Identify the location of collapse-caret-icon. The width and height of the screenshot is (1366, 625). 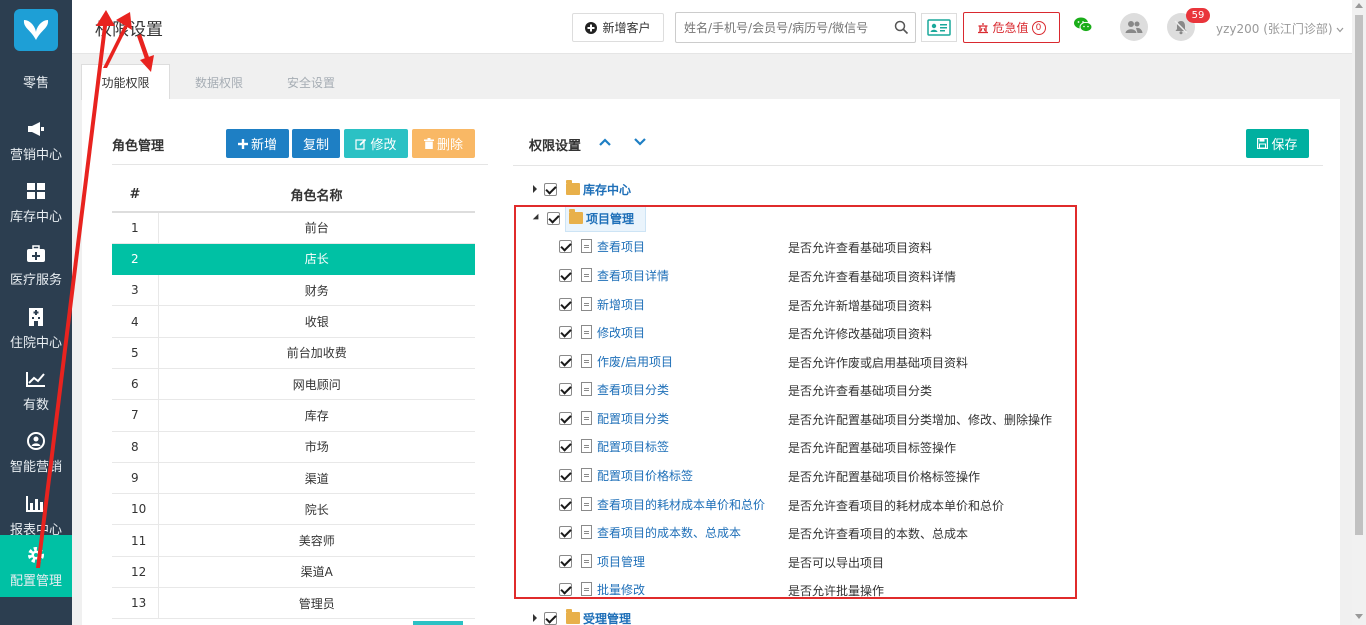
(537, 218).